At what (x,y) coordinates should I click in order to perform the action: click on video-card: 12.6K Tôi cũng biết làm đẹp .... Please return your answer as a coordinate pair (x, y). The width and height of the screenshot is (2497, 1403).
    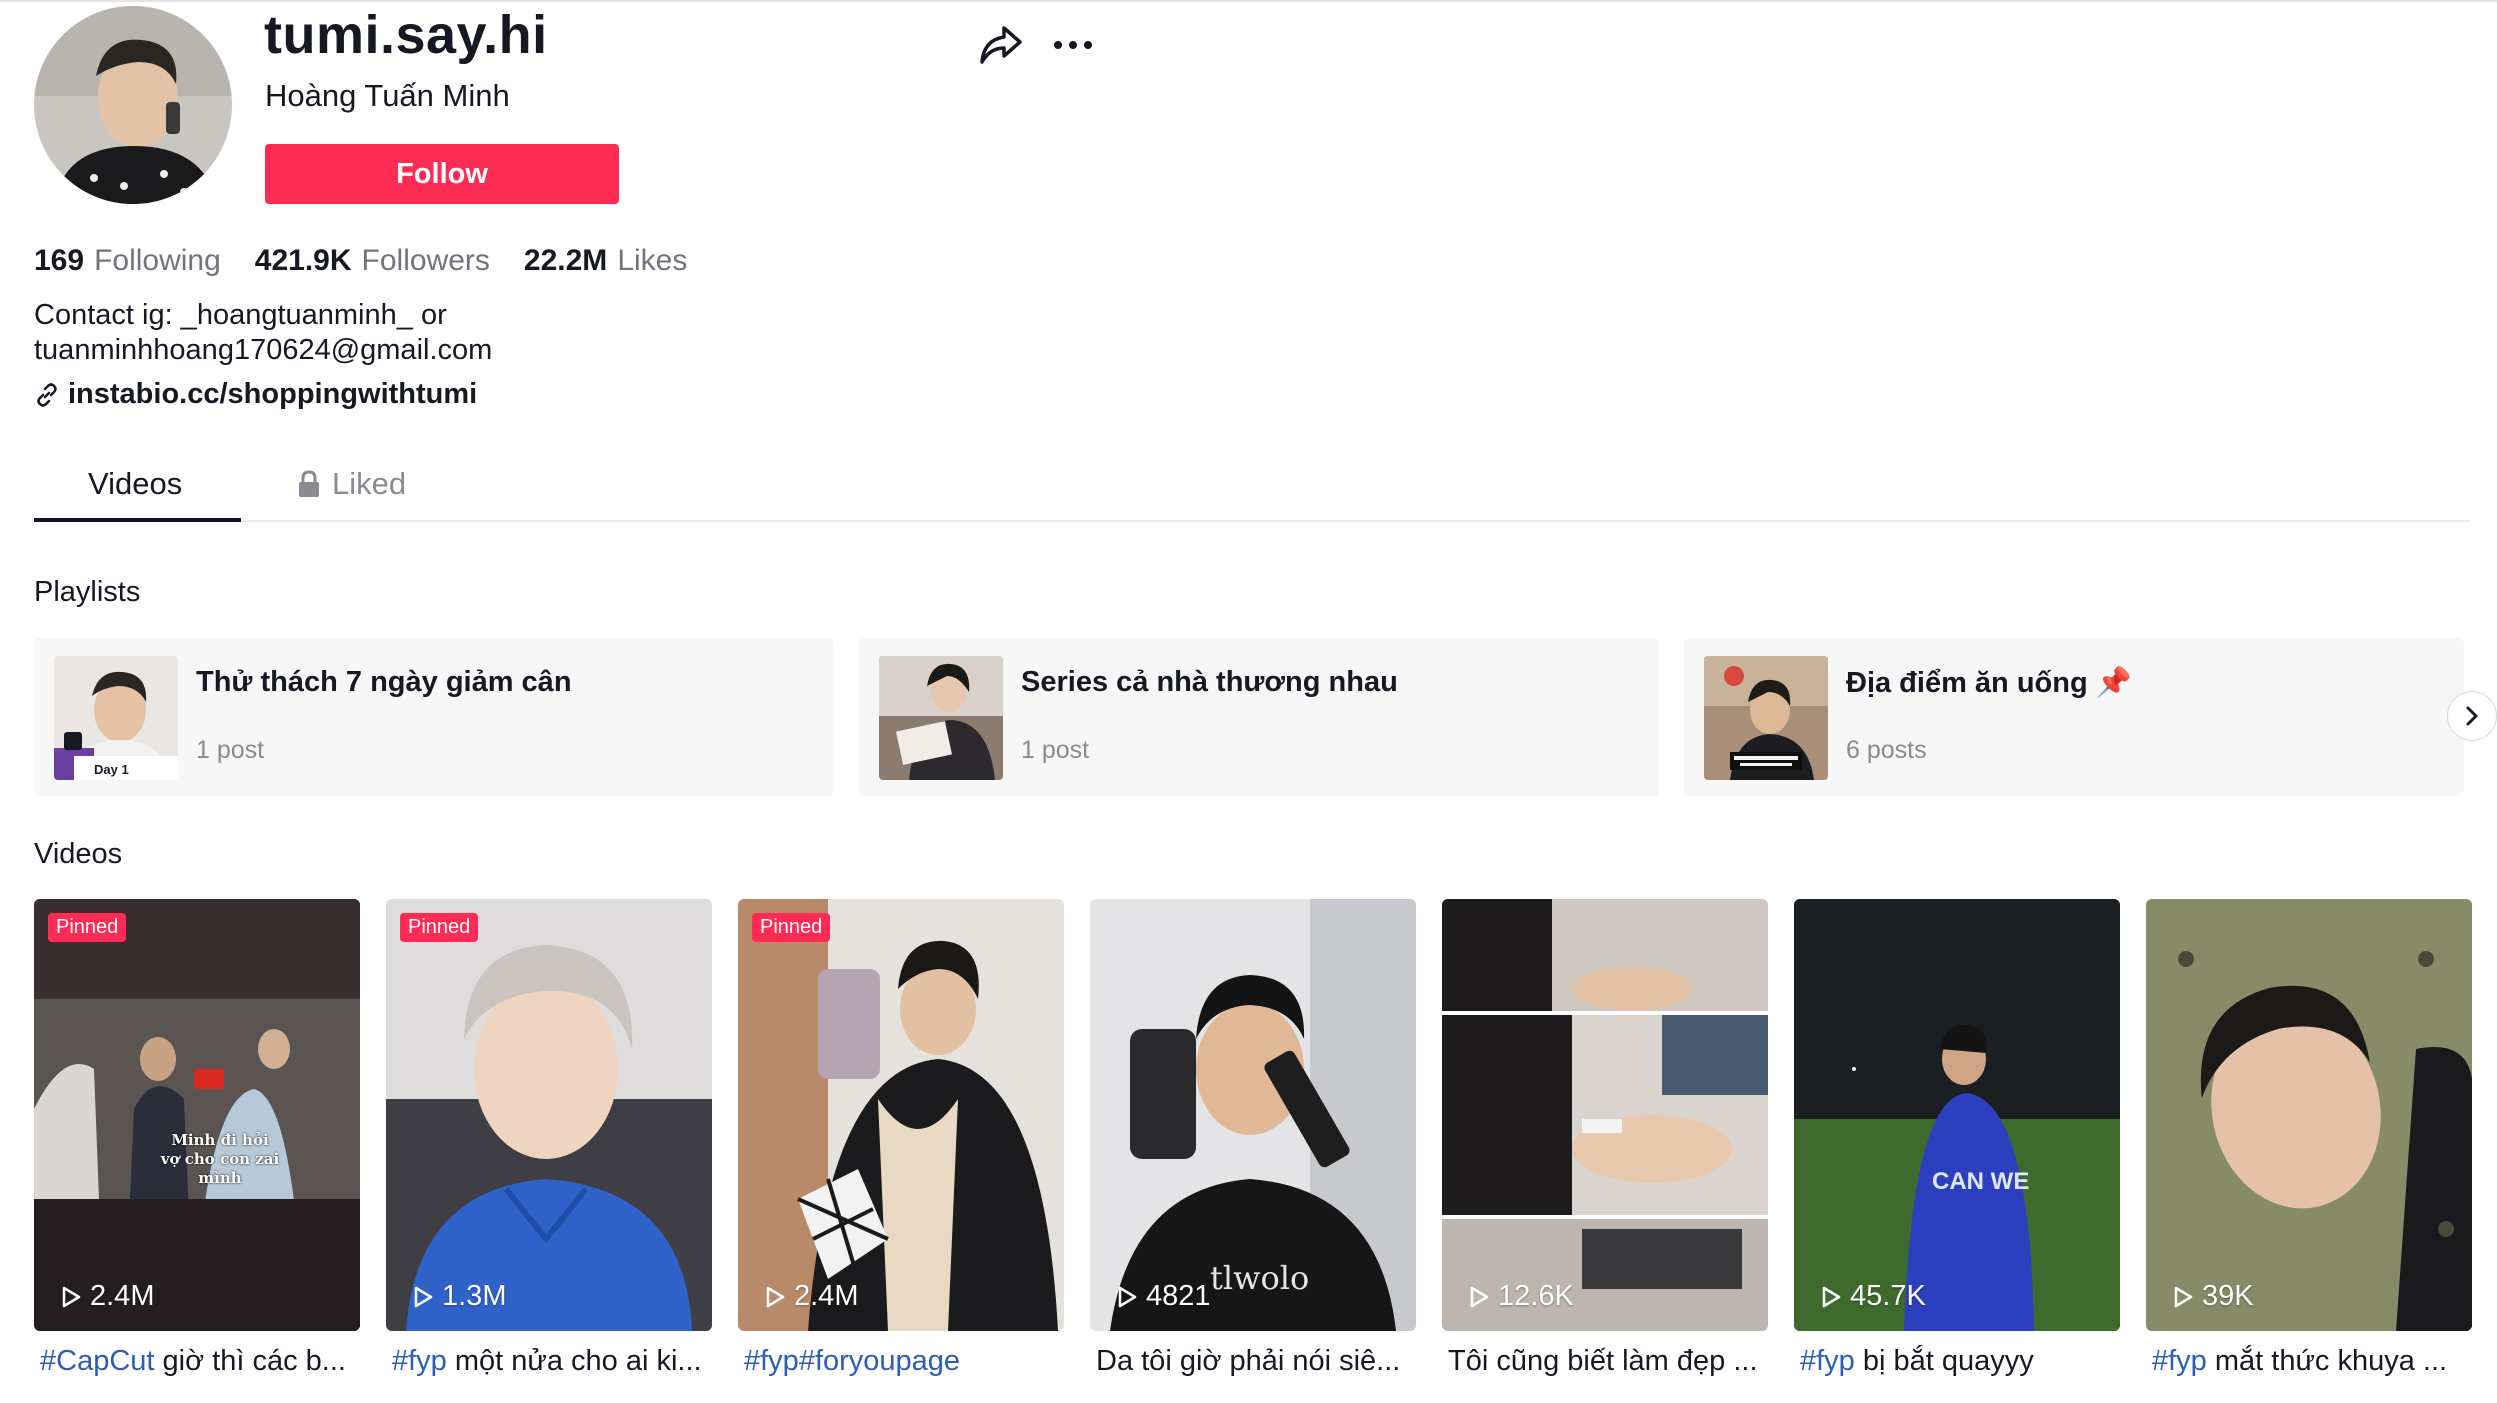
    Looking at the image, I should click on (1605, 1138).